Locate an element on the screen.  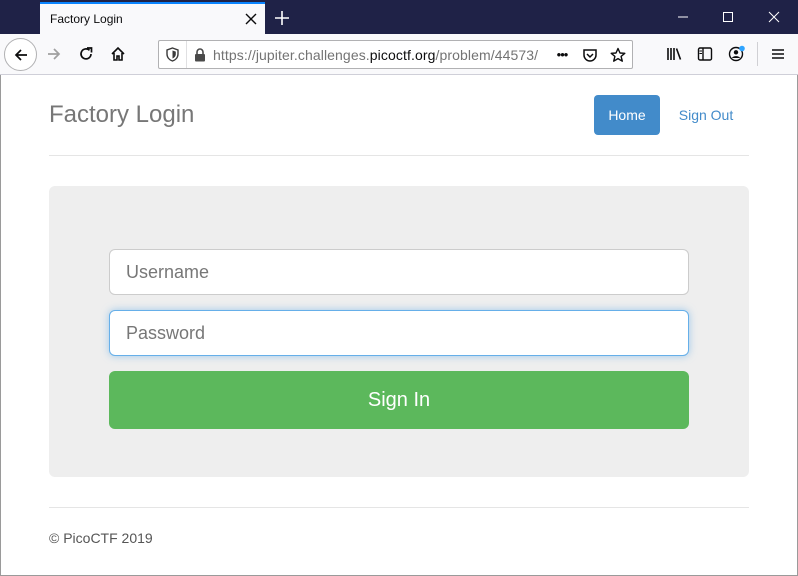
site-header: Factory Login Home Sign Out is located at coordinates (399, 115).